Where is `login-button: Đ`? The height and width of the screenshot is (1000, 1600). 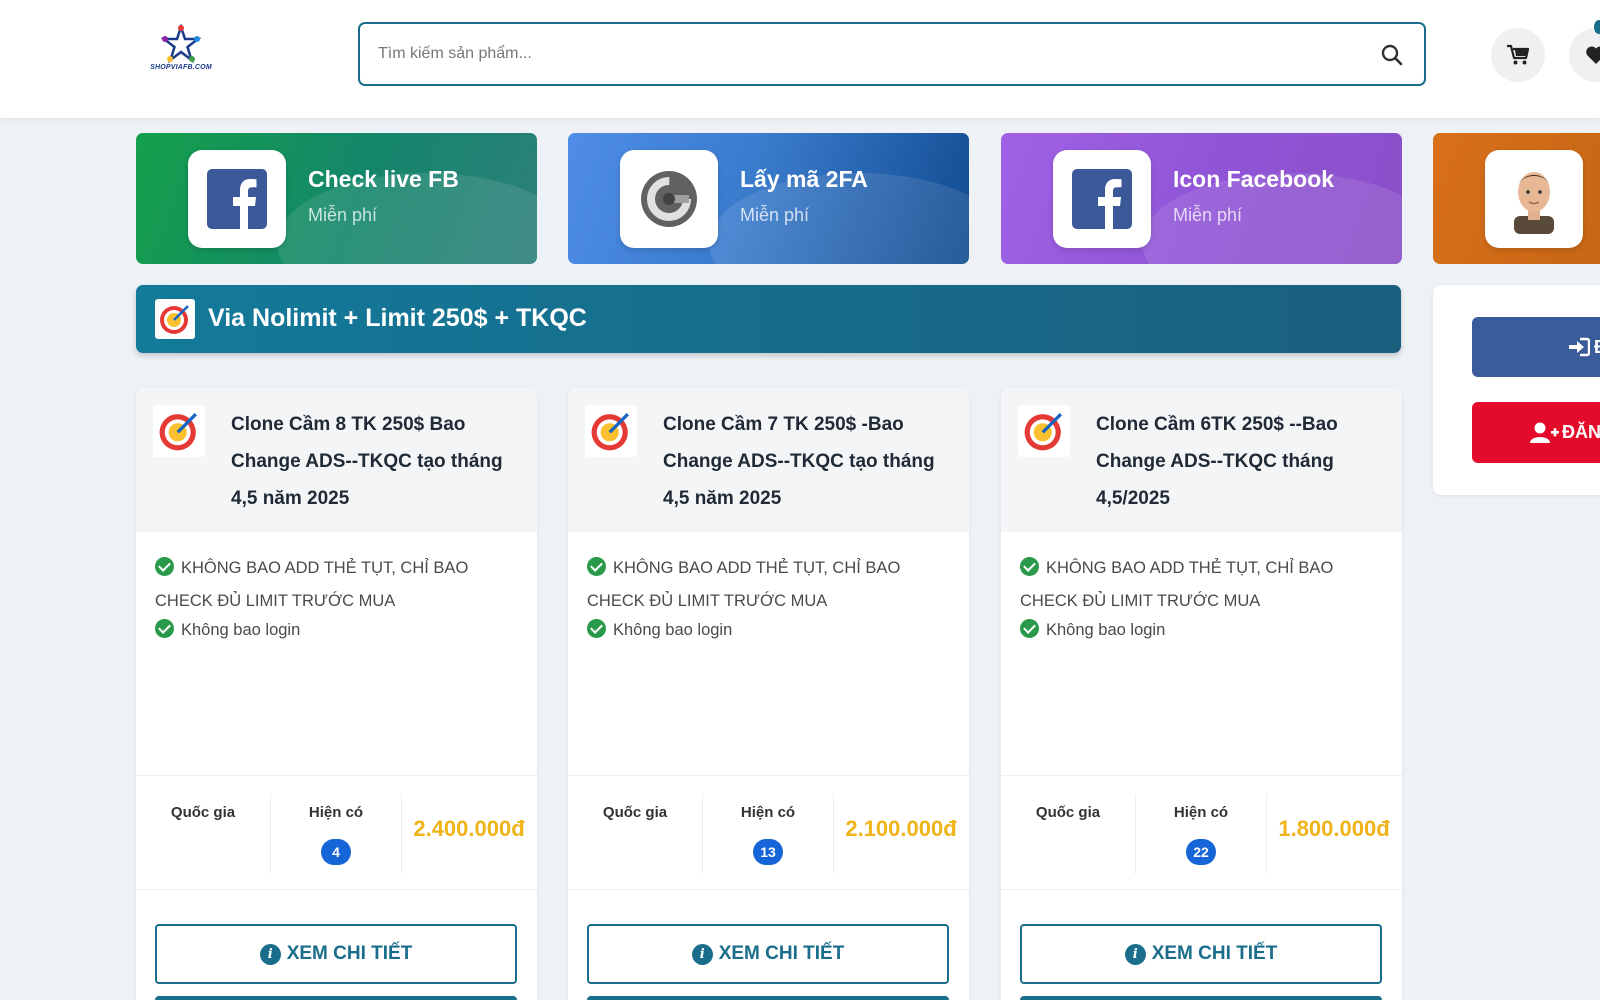
login-button: Đ is located at coordinates (1536, 347).